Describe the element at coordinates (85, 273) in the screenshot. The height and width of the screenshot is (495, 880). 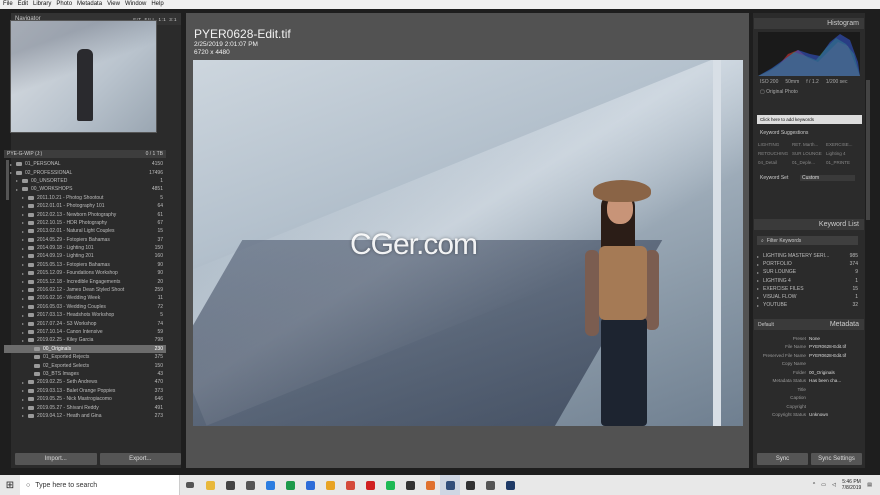
I see `folder-row: ▸ 2015.12.09 - Foundations Workshop 90` at that location.